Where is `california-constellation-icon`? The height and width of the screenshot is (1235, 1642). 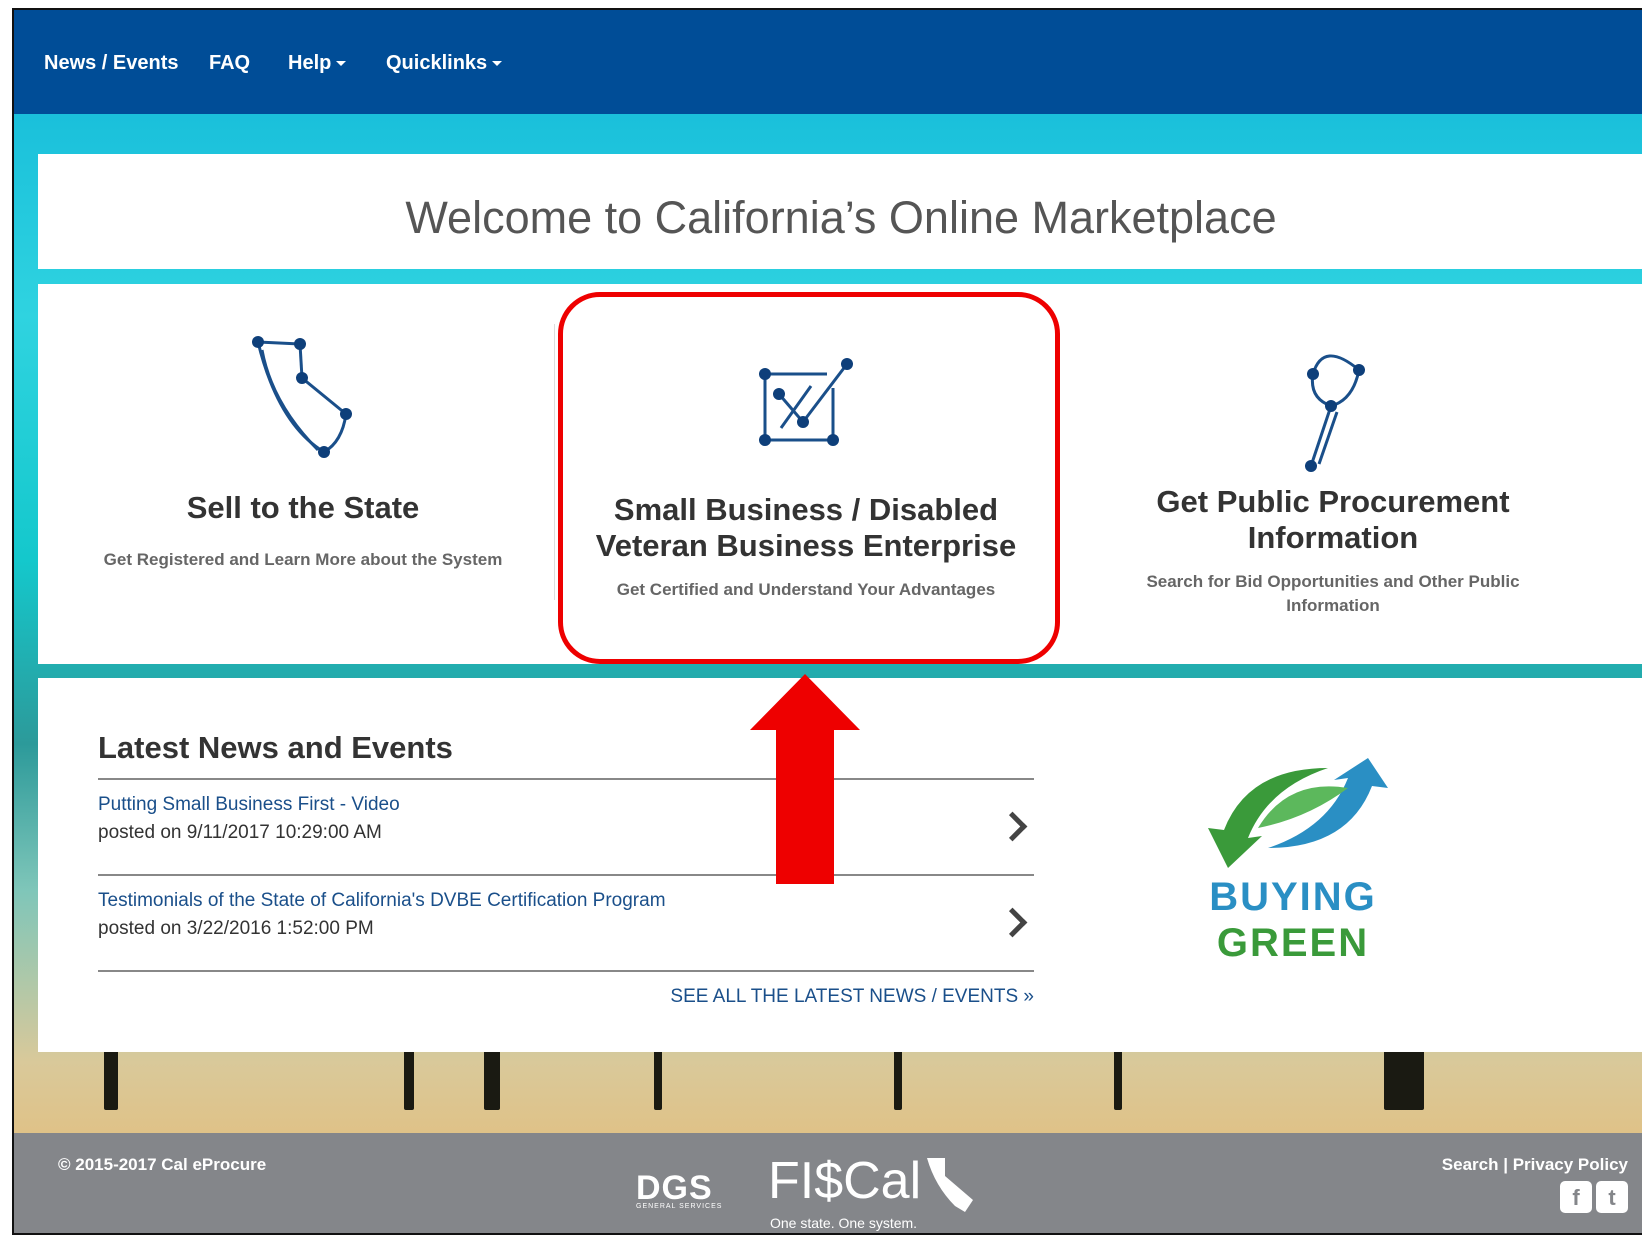
california-constellation-icon is located at coordinates (302, 397).